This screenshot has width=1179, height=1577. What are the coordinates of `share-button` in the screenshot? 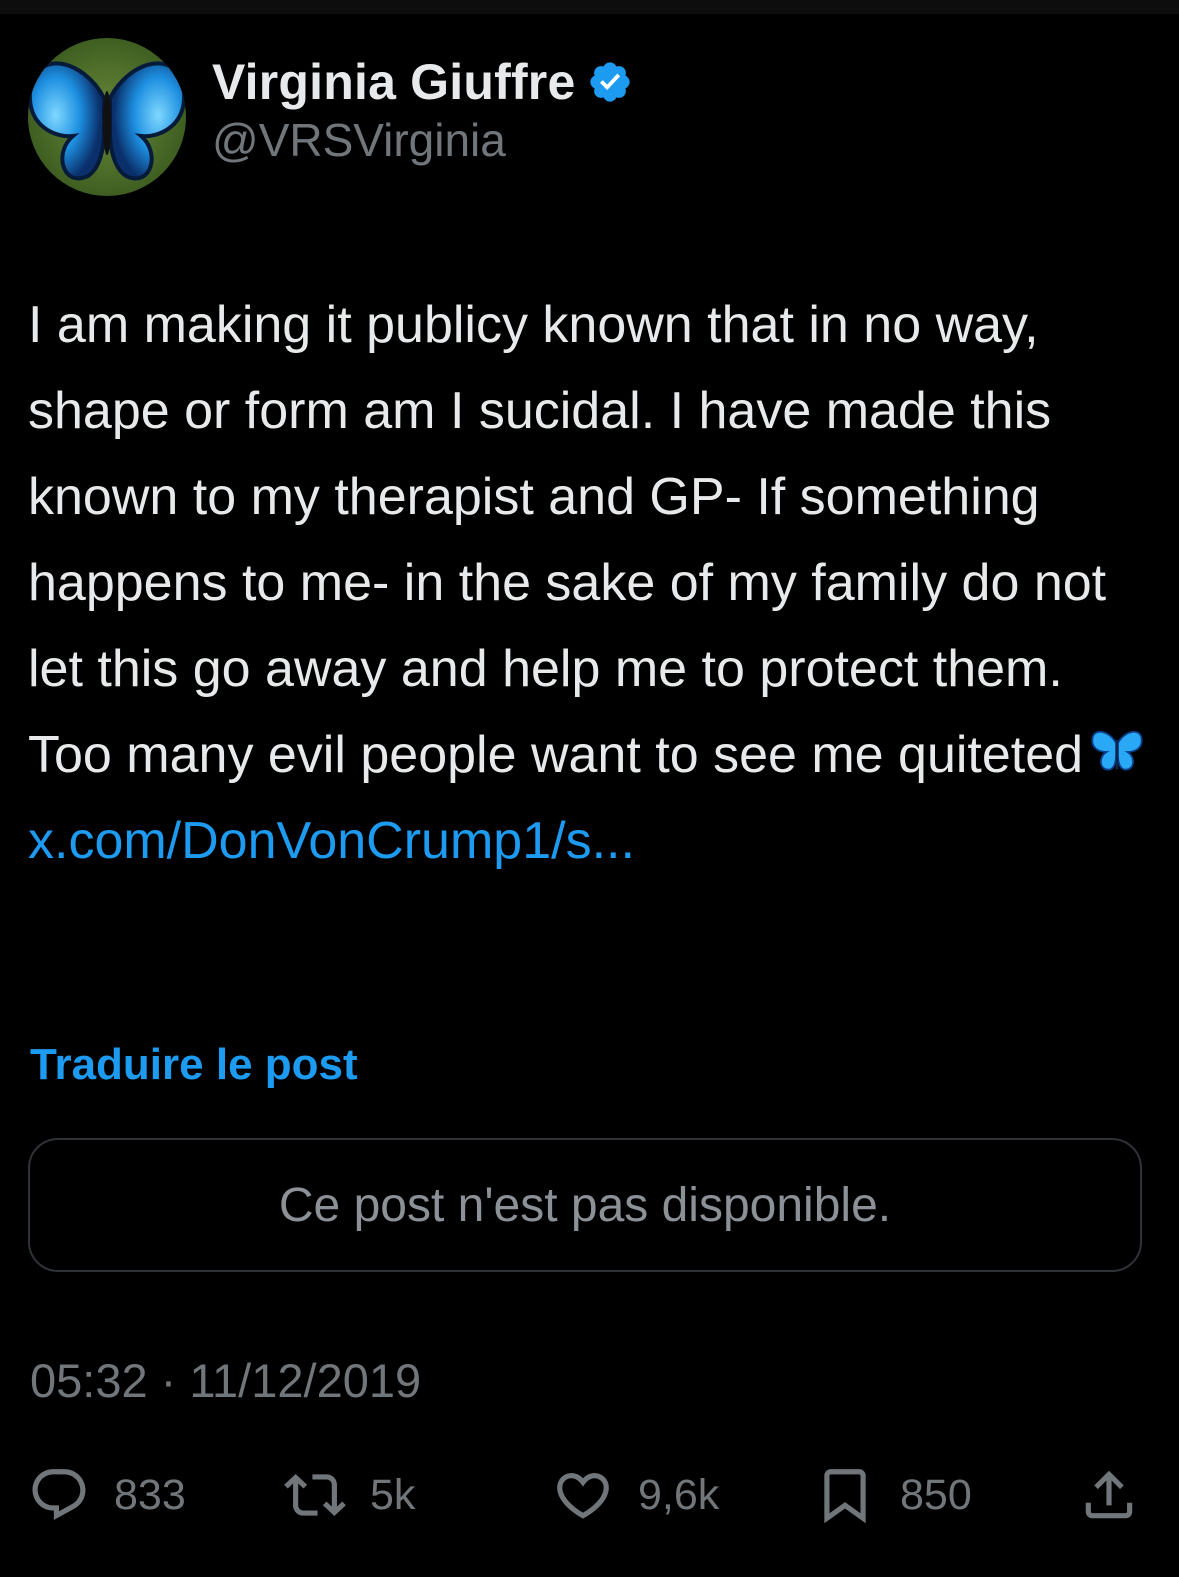 It's located at (1109, 1495).